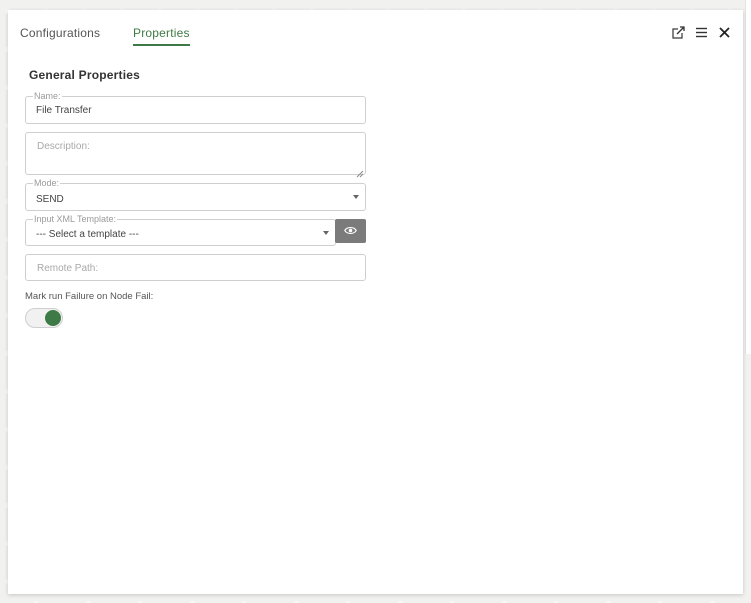 The height and width of the screenshot is (603, 751). I want to click on active-tab-indicator, so click(161, 45).